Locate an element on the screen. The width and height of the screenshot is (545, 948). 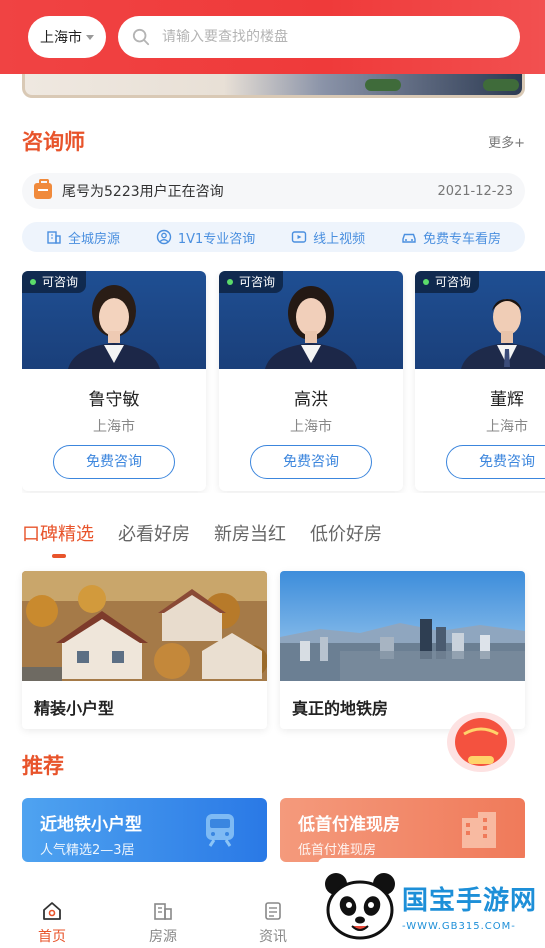
nav-label: 首页 is located at coordinates (52, 937).